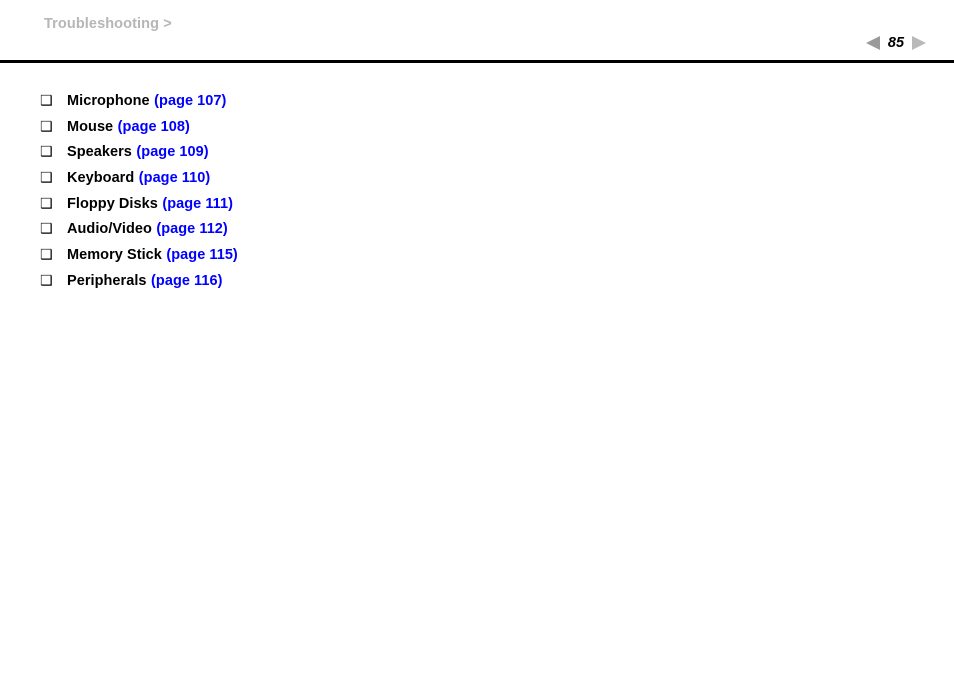  I want to click on list-item-label: Mouse, so click(90, 126).